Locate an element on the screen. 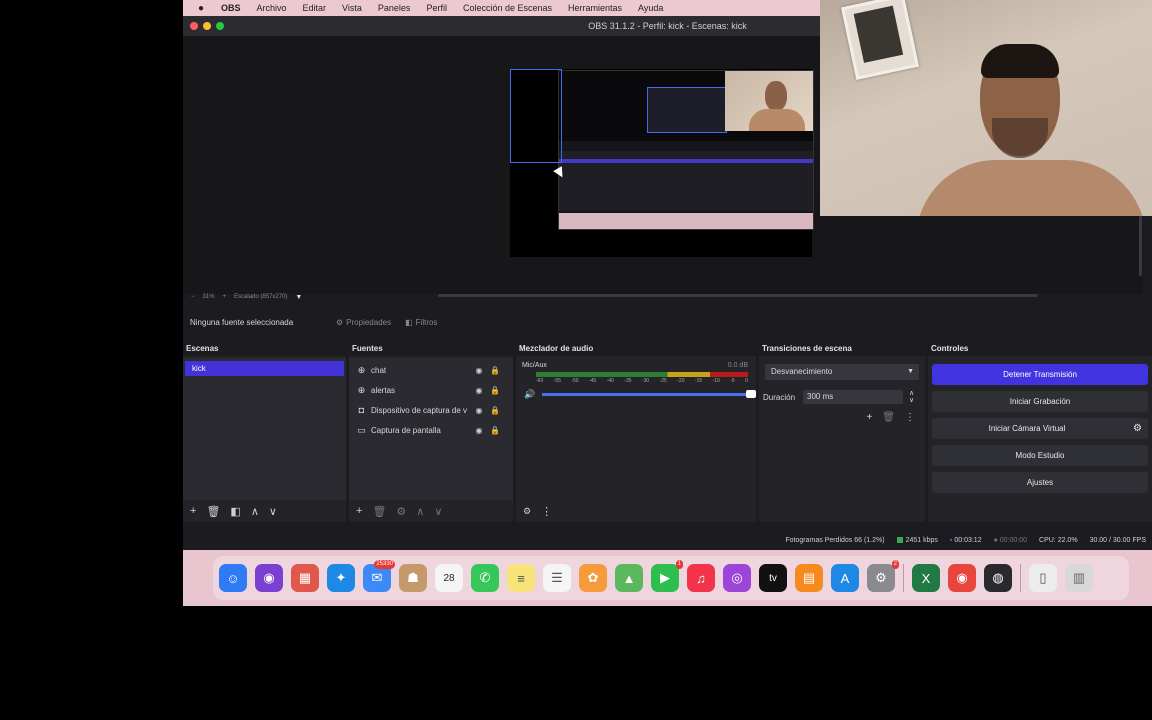 The image size is (1152, 720). messages-icon: ✆ is located at coordinates (485, 578).